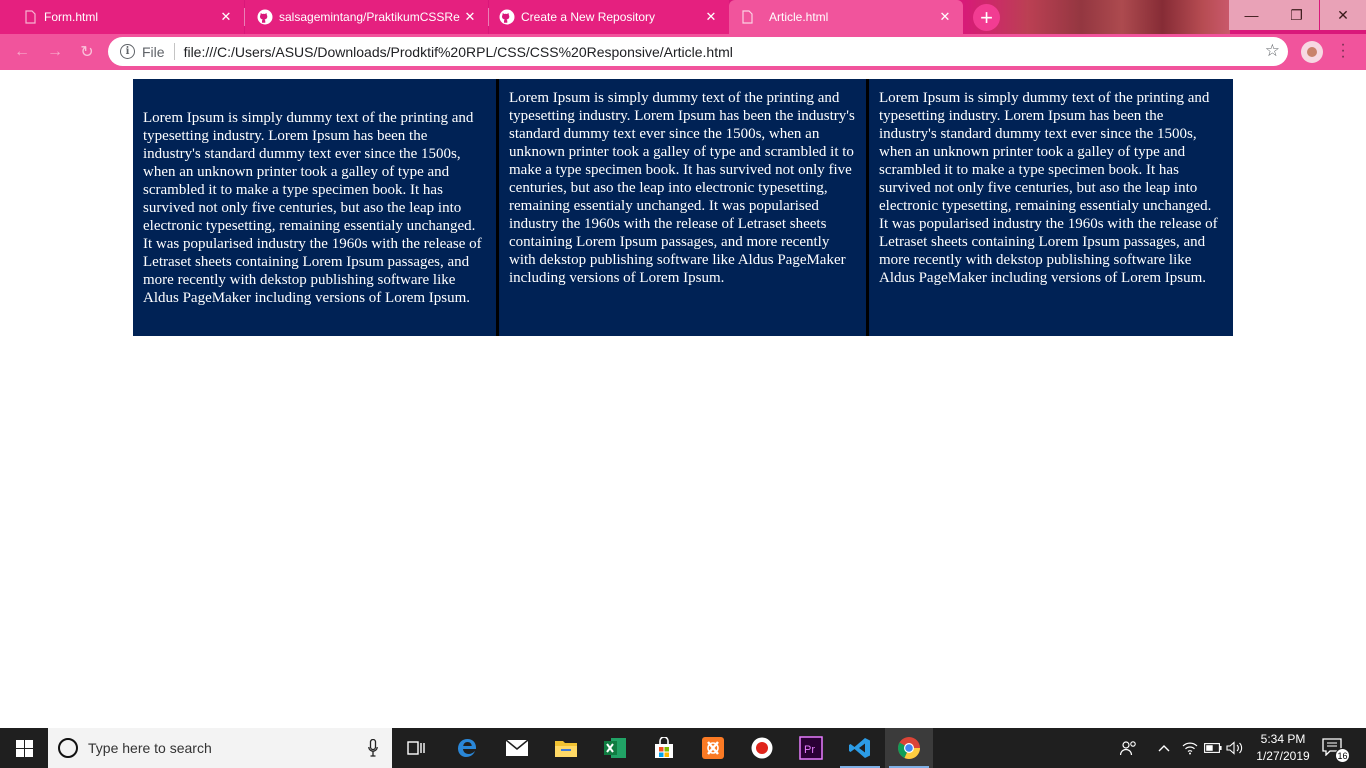  I want to click on volume-button, so click(1235, 748).